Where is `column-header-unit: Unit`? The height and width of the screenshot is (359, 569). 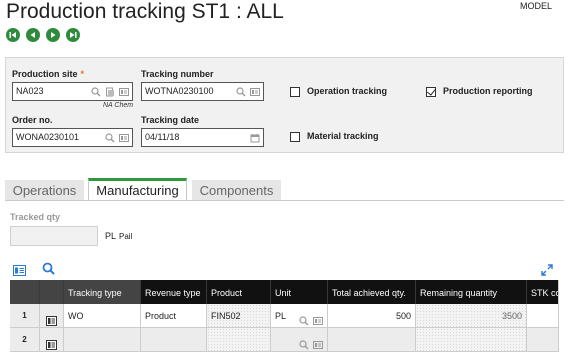
column-header-unit: Unit is located at coordinates (299, 292).